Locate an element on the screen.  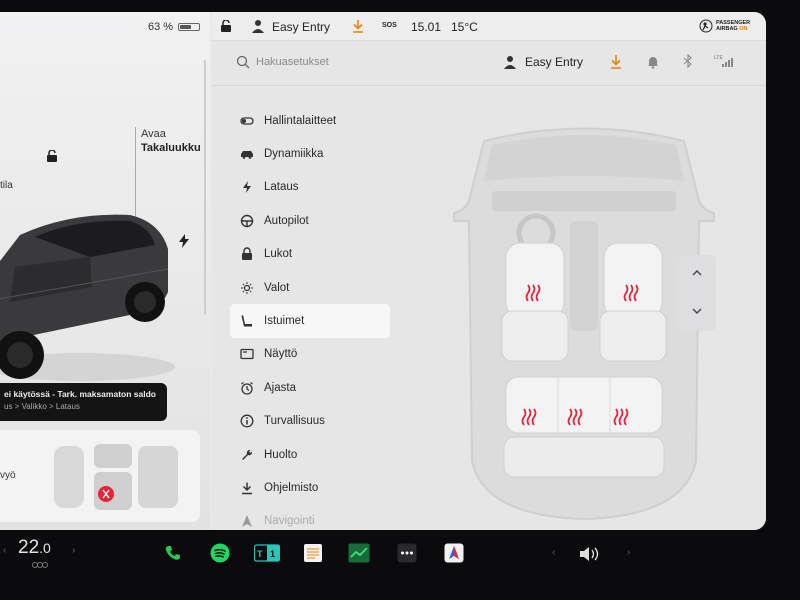
menu-item-label: Istuimet is located at coordinates (284, 321).